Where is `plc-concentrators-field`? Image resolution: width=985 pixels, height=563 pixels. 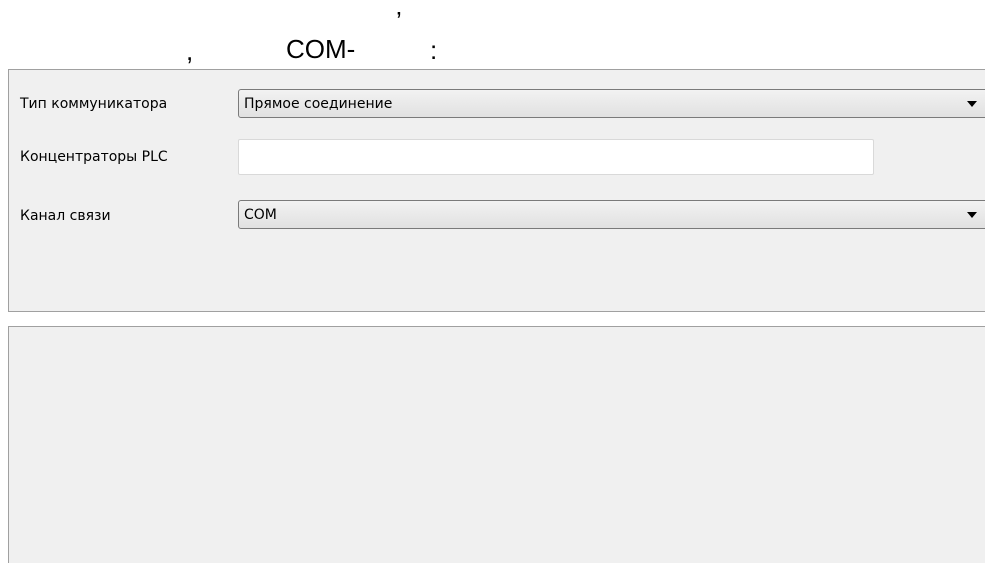
plc-concentrators-field is located at coordinates (556, 157).